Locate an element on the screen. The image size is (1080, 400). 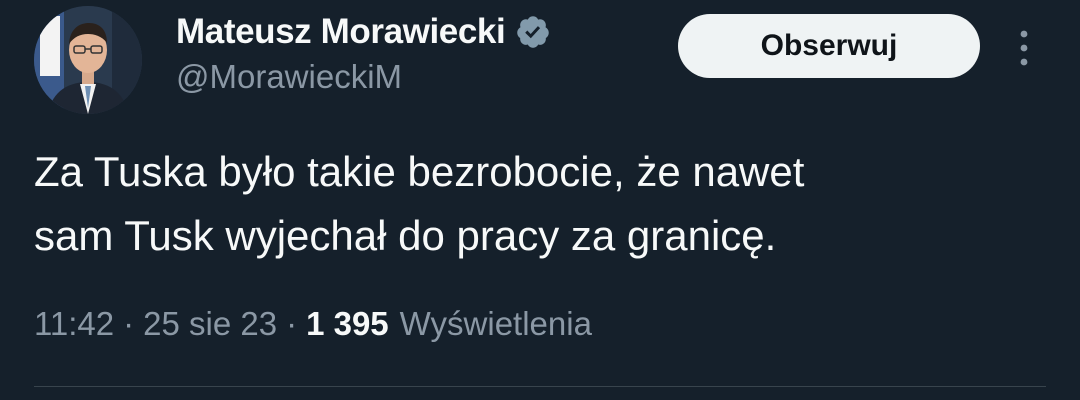
follow-button: Obserwuj is located at coordinates (829, 46).